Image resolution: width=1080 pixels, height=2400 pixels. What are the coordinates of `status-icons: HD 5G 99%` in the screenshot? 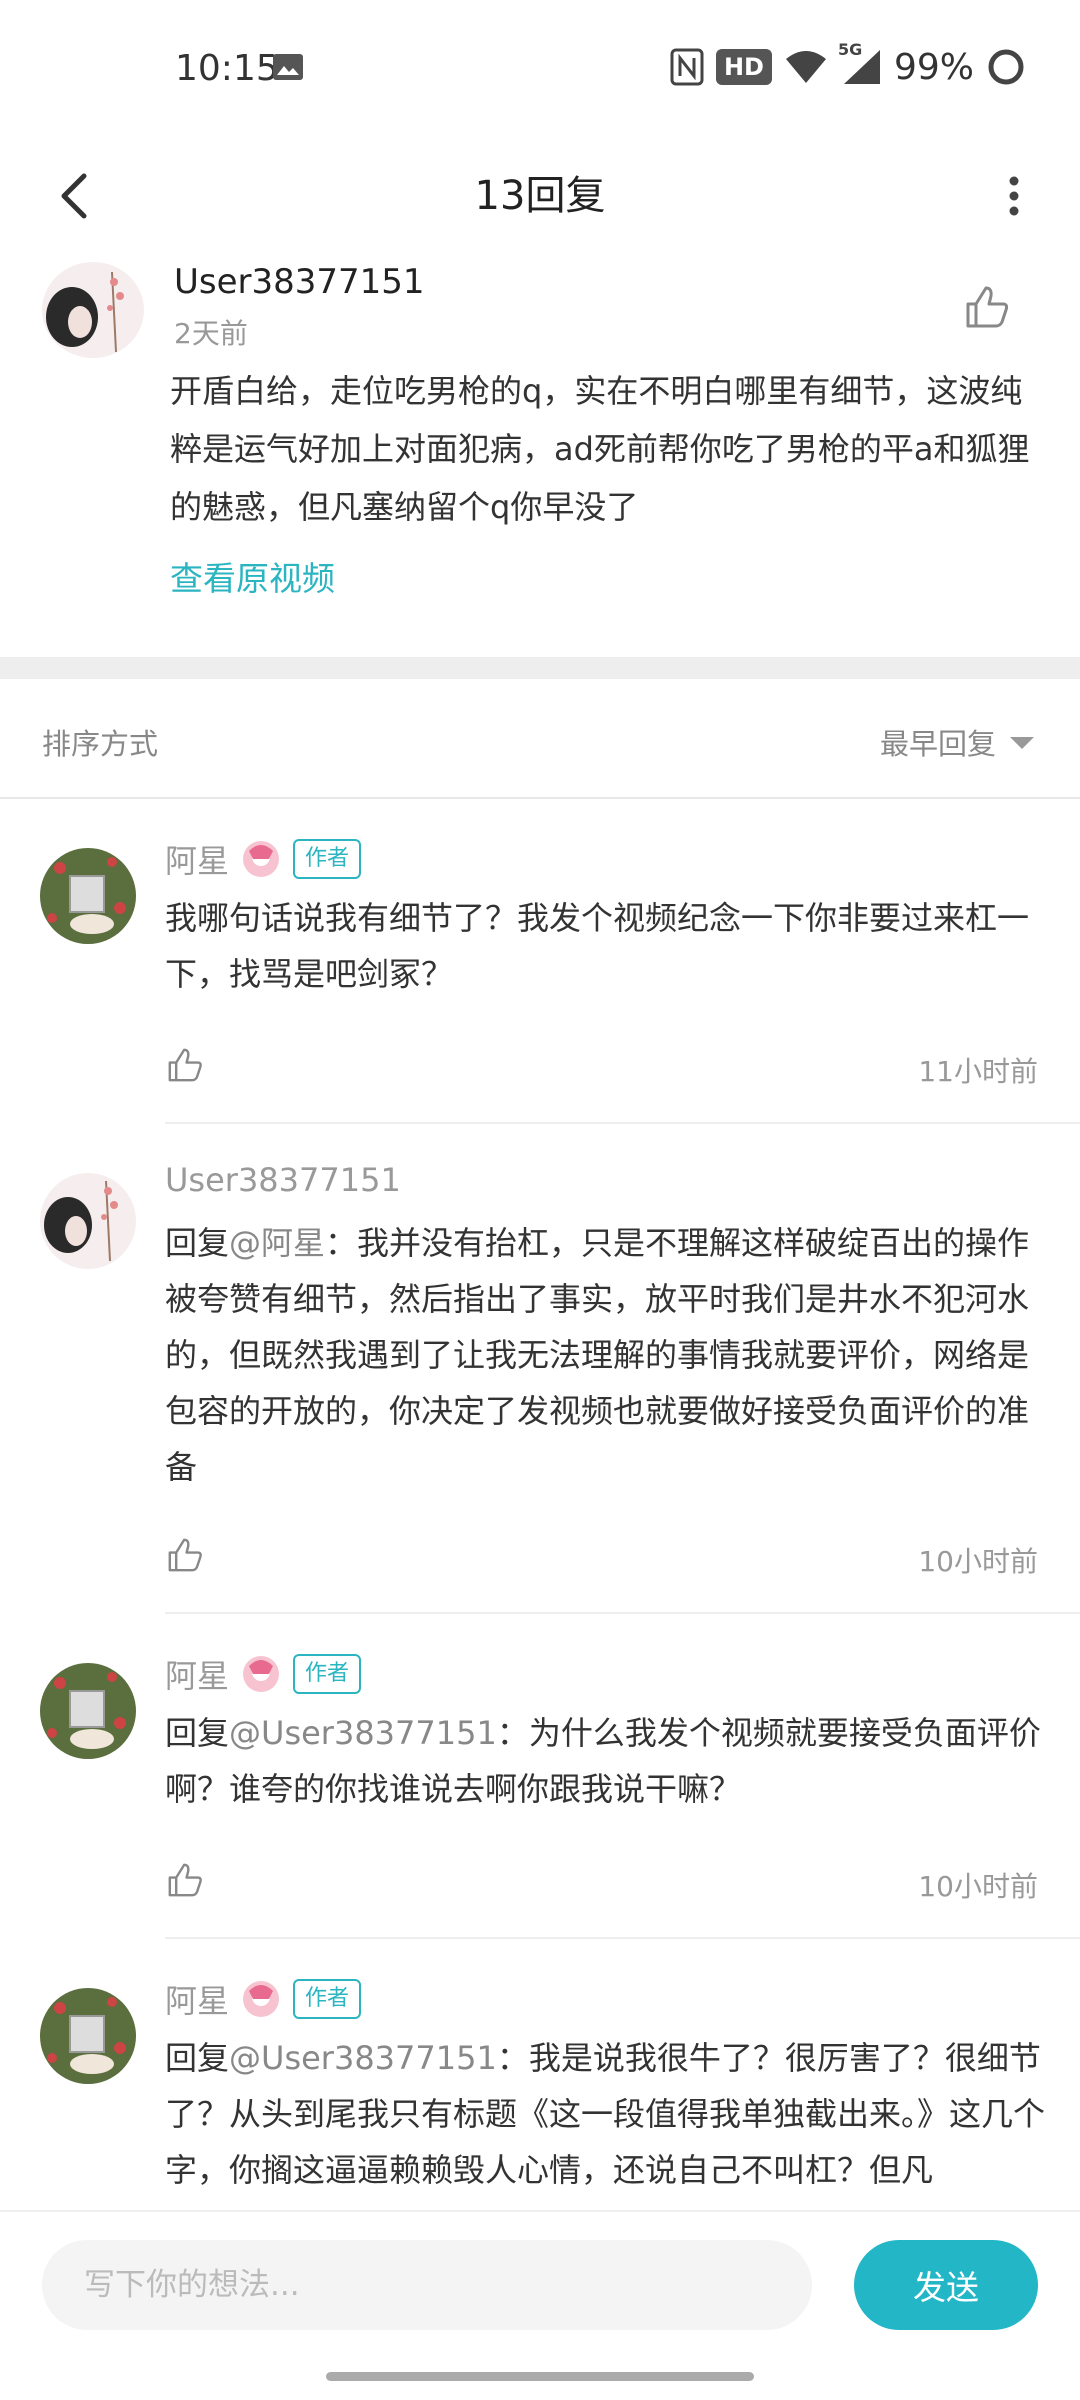 It's located at (848, 65).